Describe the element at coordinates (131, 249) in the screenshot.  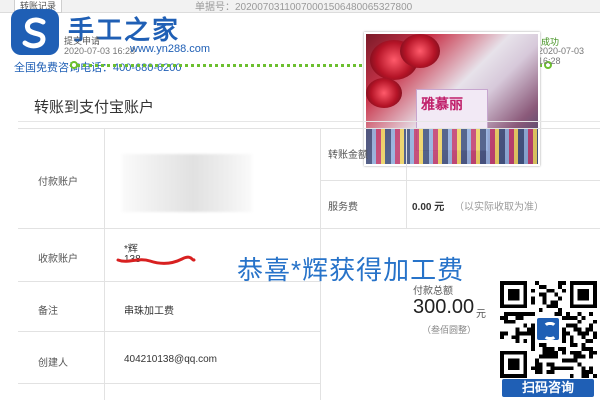
I see `payee-name: *辉` at that location.